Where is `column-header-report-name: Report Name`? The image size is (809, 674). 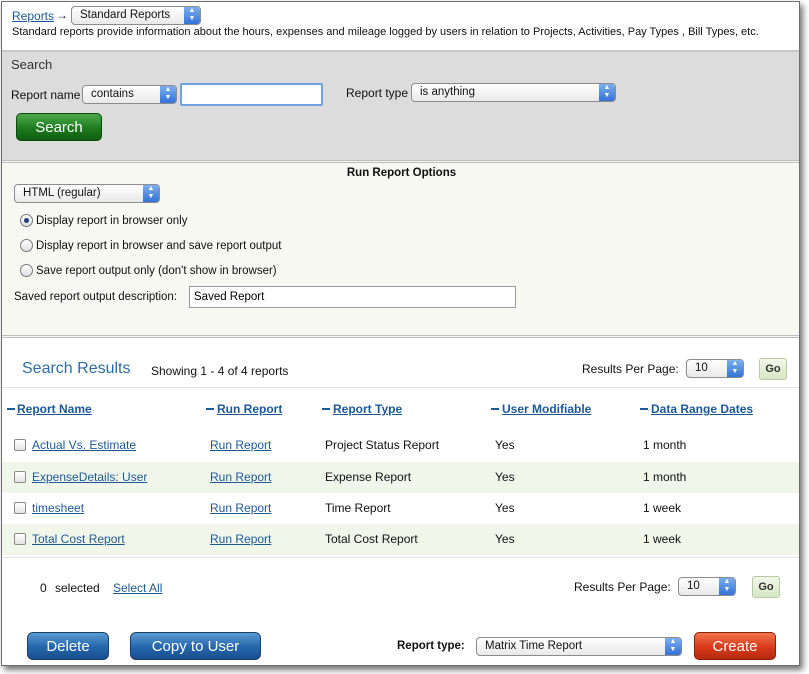
column-header-report-name: Report Name is located at coordinates (54, 409).